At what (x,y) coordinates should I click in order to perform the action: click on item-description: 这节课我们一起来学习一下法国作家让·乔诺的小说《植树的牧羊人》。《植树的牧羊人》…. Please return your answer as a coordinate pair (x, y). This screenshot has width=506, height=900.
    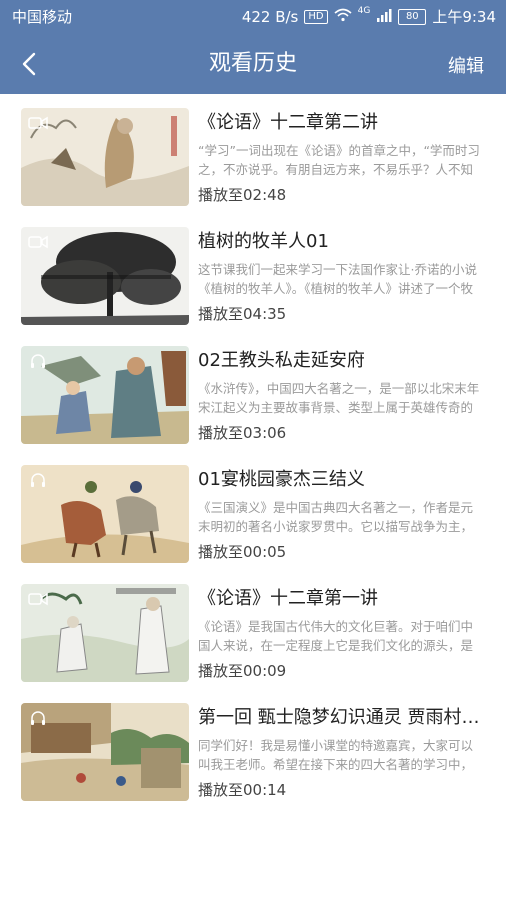
    Looking at the image, I should click on (337, 279).